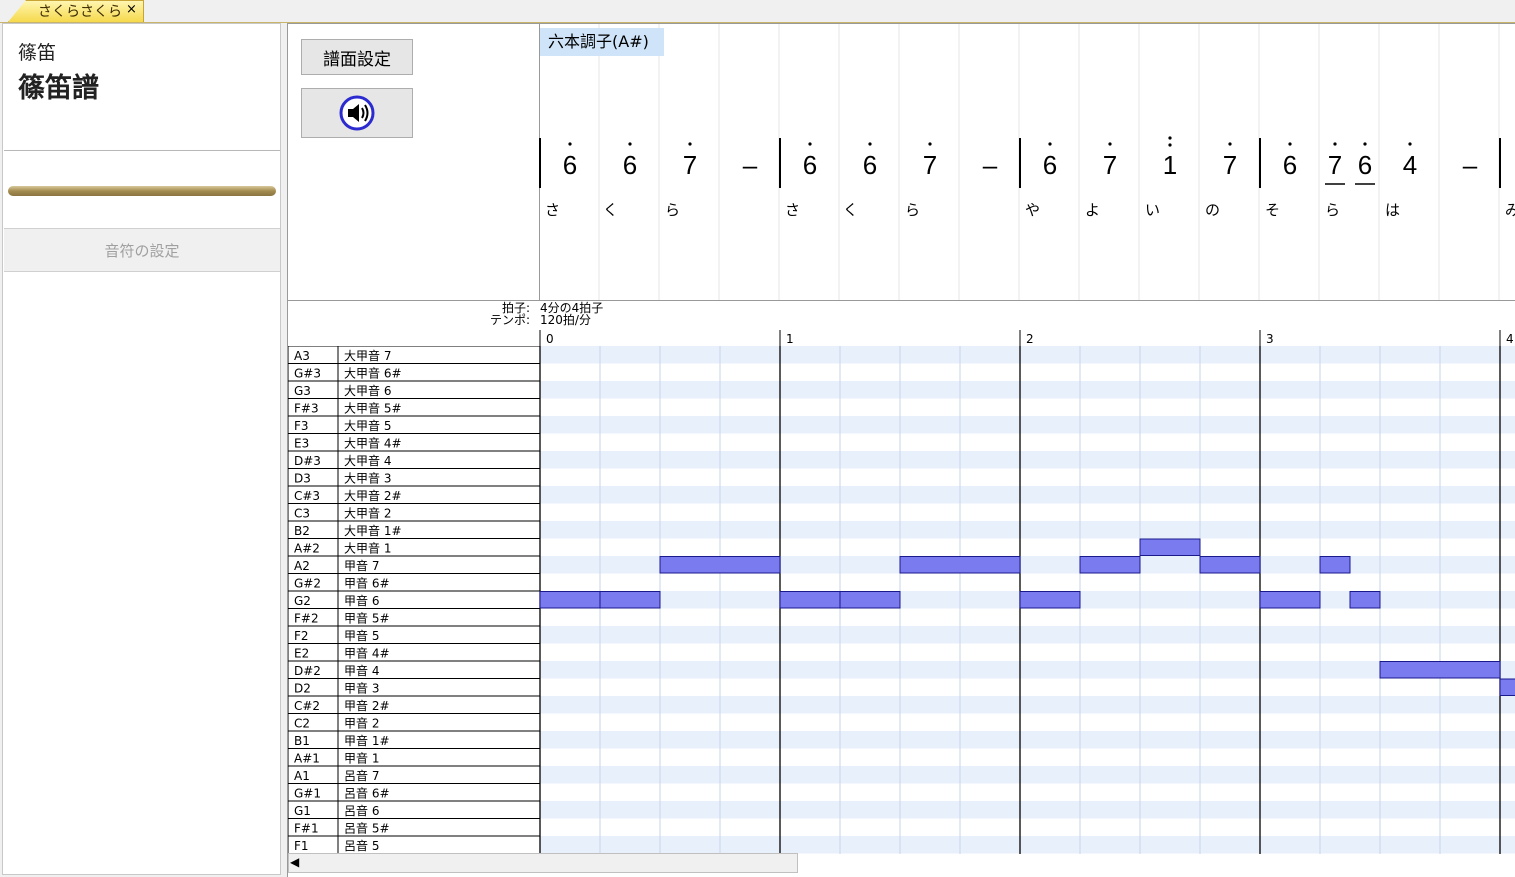  Describe the element at coordinates (306, 409) in the screenshot. I see `pitch-label: F#3` at that location.